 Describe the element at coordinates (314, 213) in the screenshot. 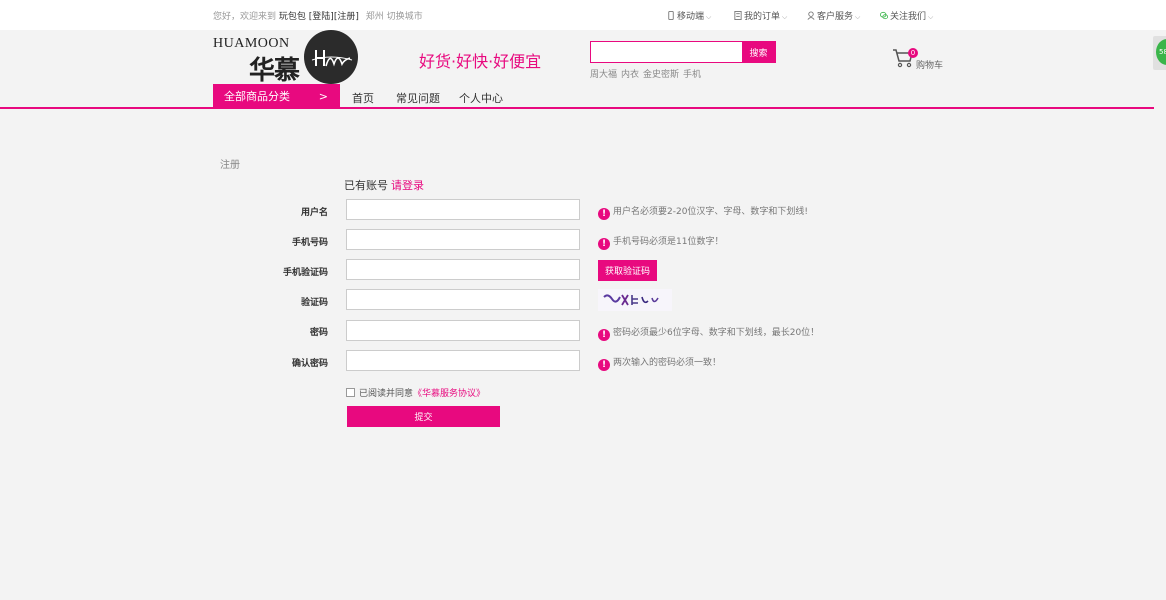

I see `username-label: 用户名` at that location.